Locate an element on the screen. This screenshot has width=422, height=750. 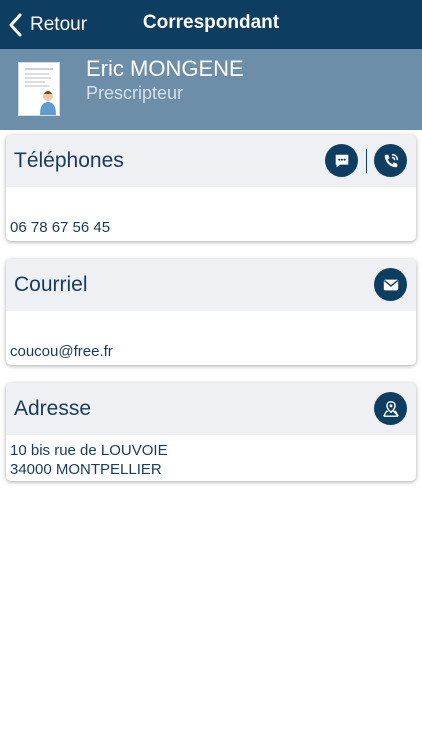
address-line-1: 10 bis rue de LOUVOIE is located at coordinates (211, 450).